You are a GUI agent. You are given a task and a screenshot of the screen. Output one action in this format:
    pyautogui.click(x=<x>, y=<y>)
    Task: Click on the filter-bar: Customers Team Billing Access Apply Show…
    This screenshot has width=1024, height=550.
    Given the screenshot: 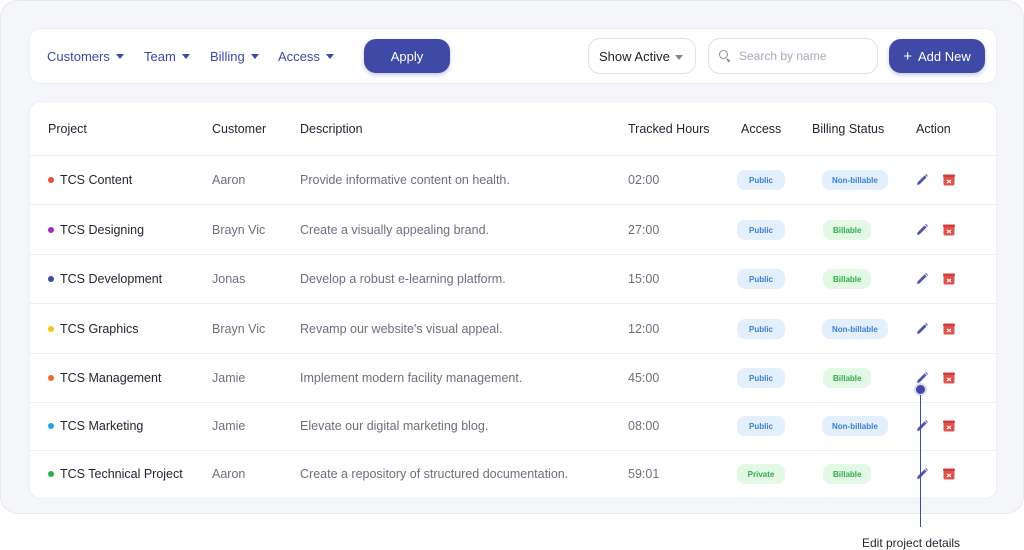 What is the action you would take?
    pyautogui.click(x=513, y=56)
    